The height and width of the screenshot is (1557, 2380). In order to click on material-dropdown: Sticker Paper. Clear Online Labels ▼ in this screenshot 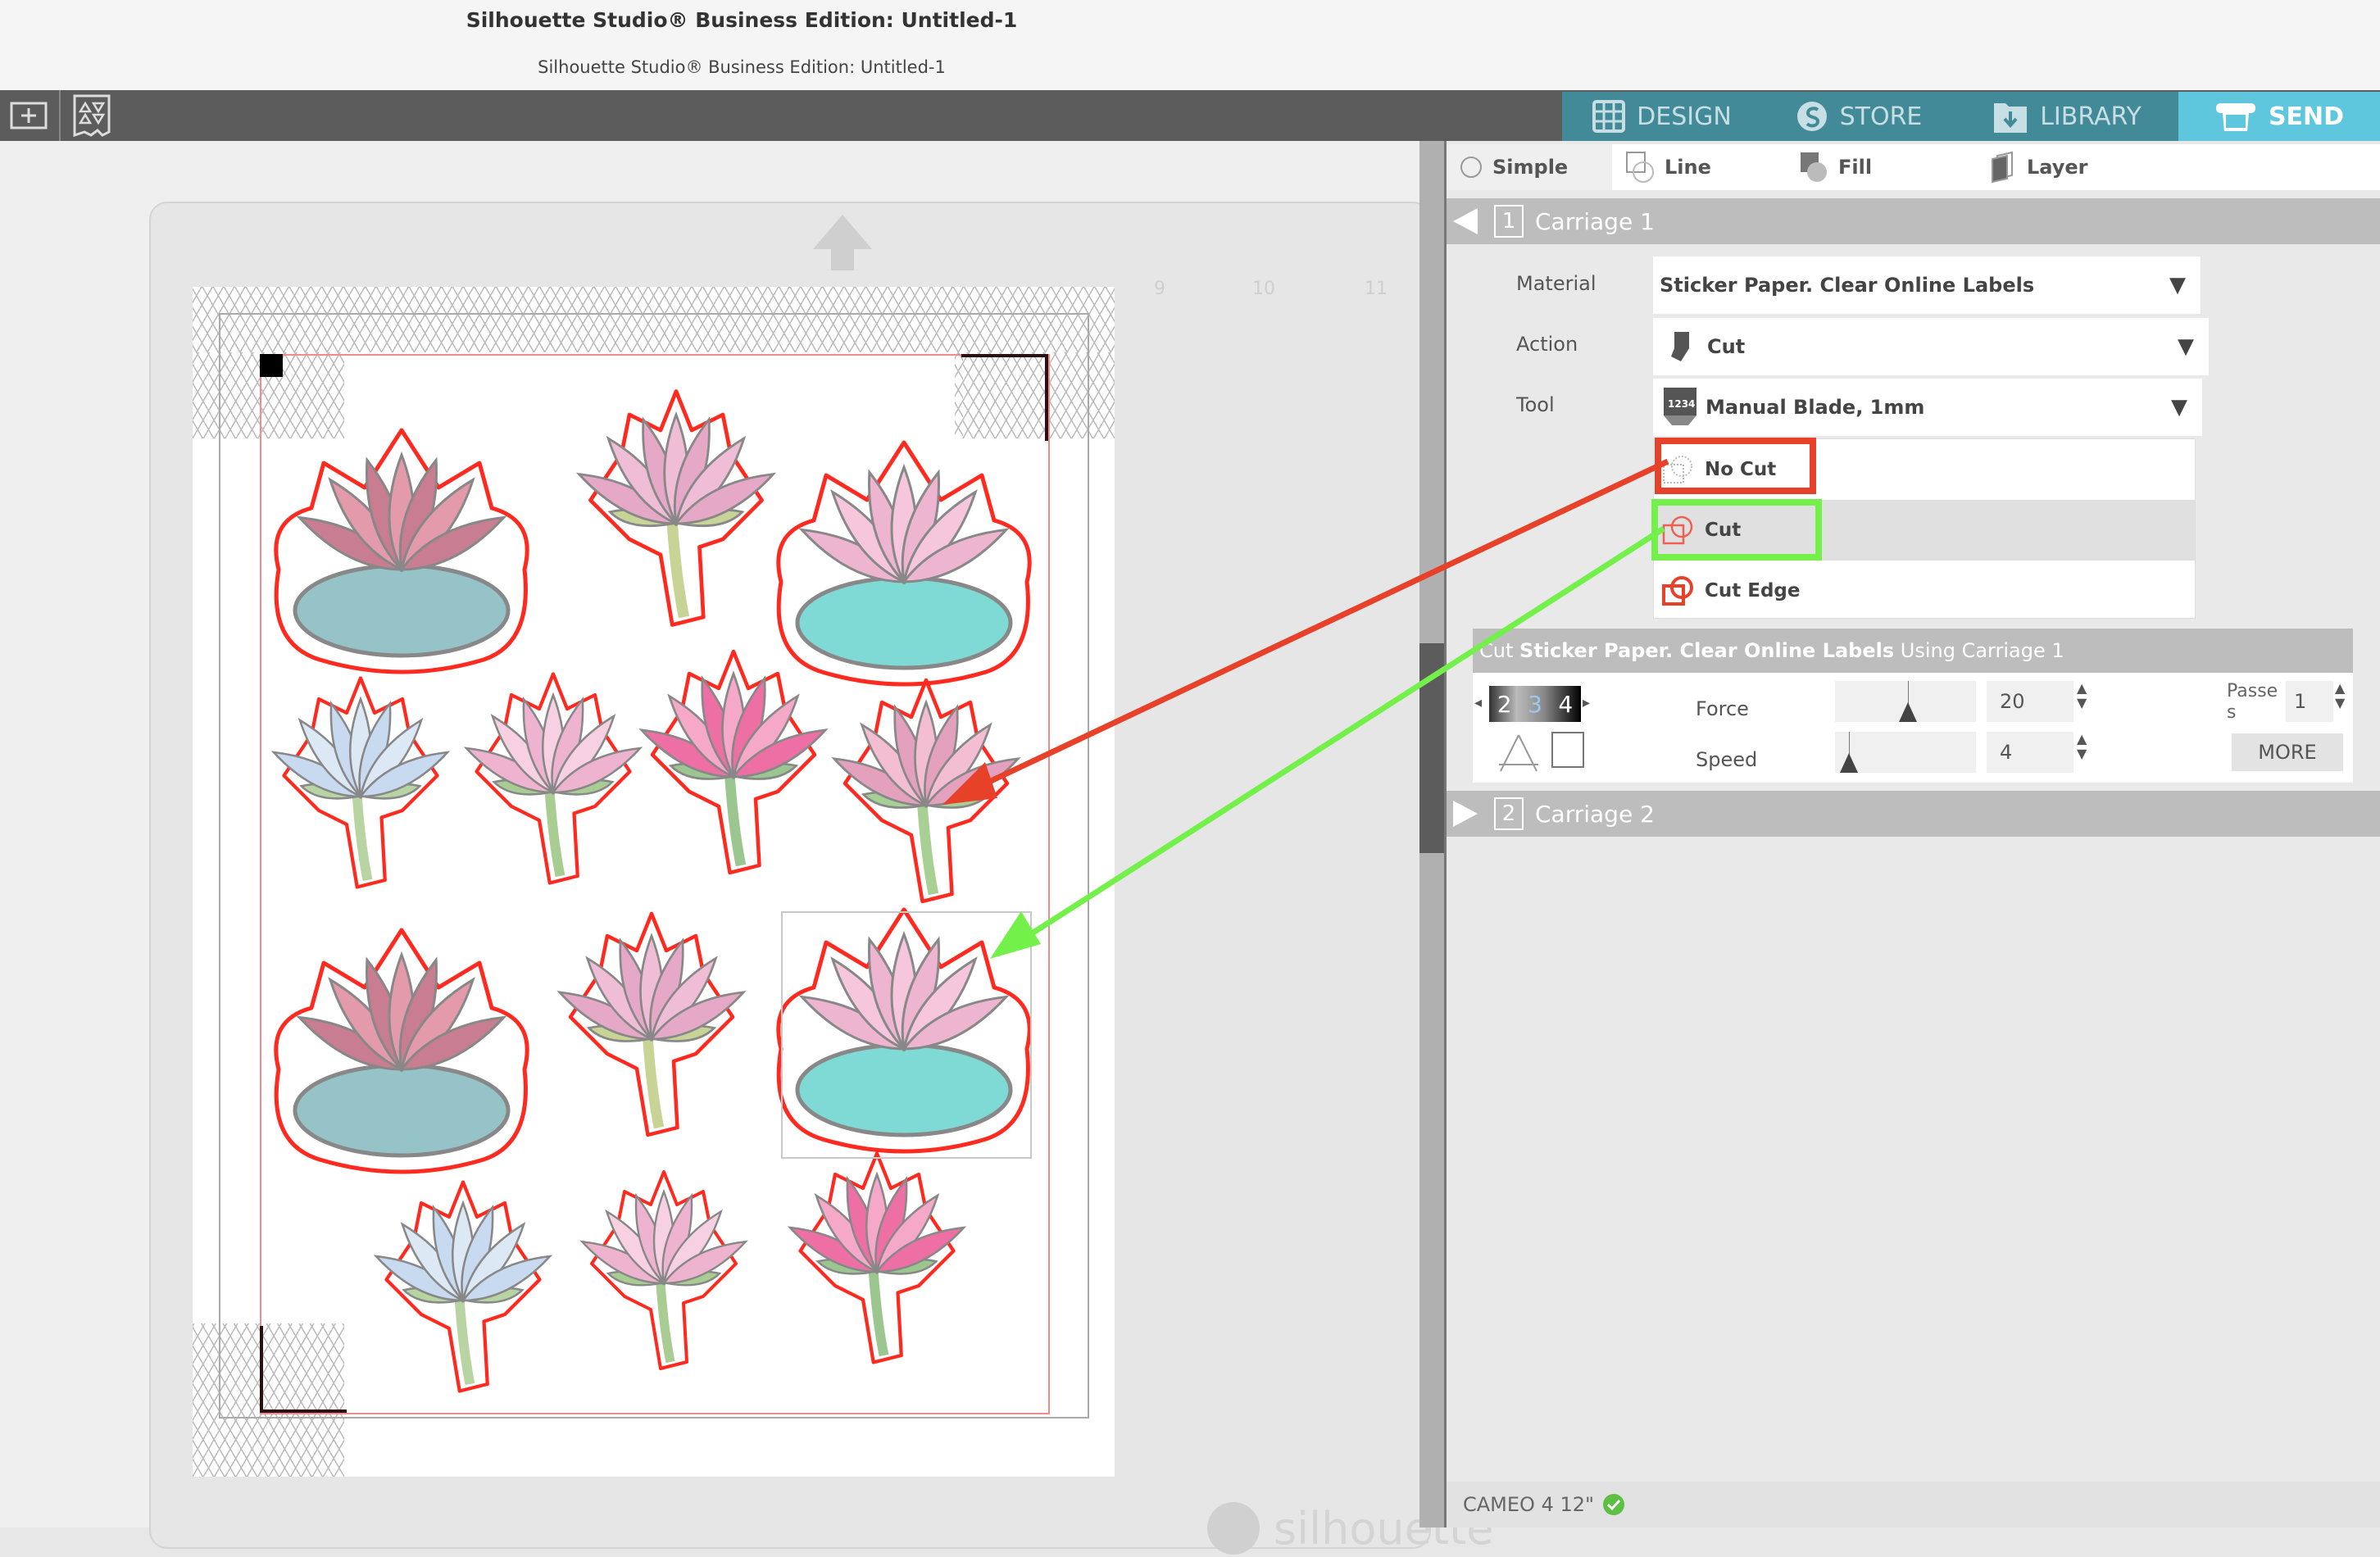, I will do `click(1927, 285)`.